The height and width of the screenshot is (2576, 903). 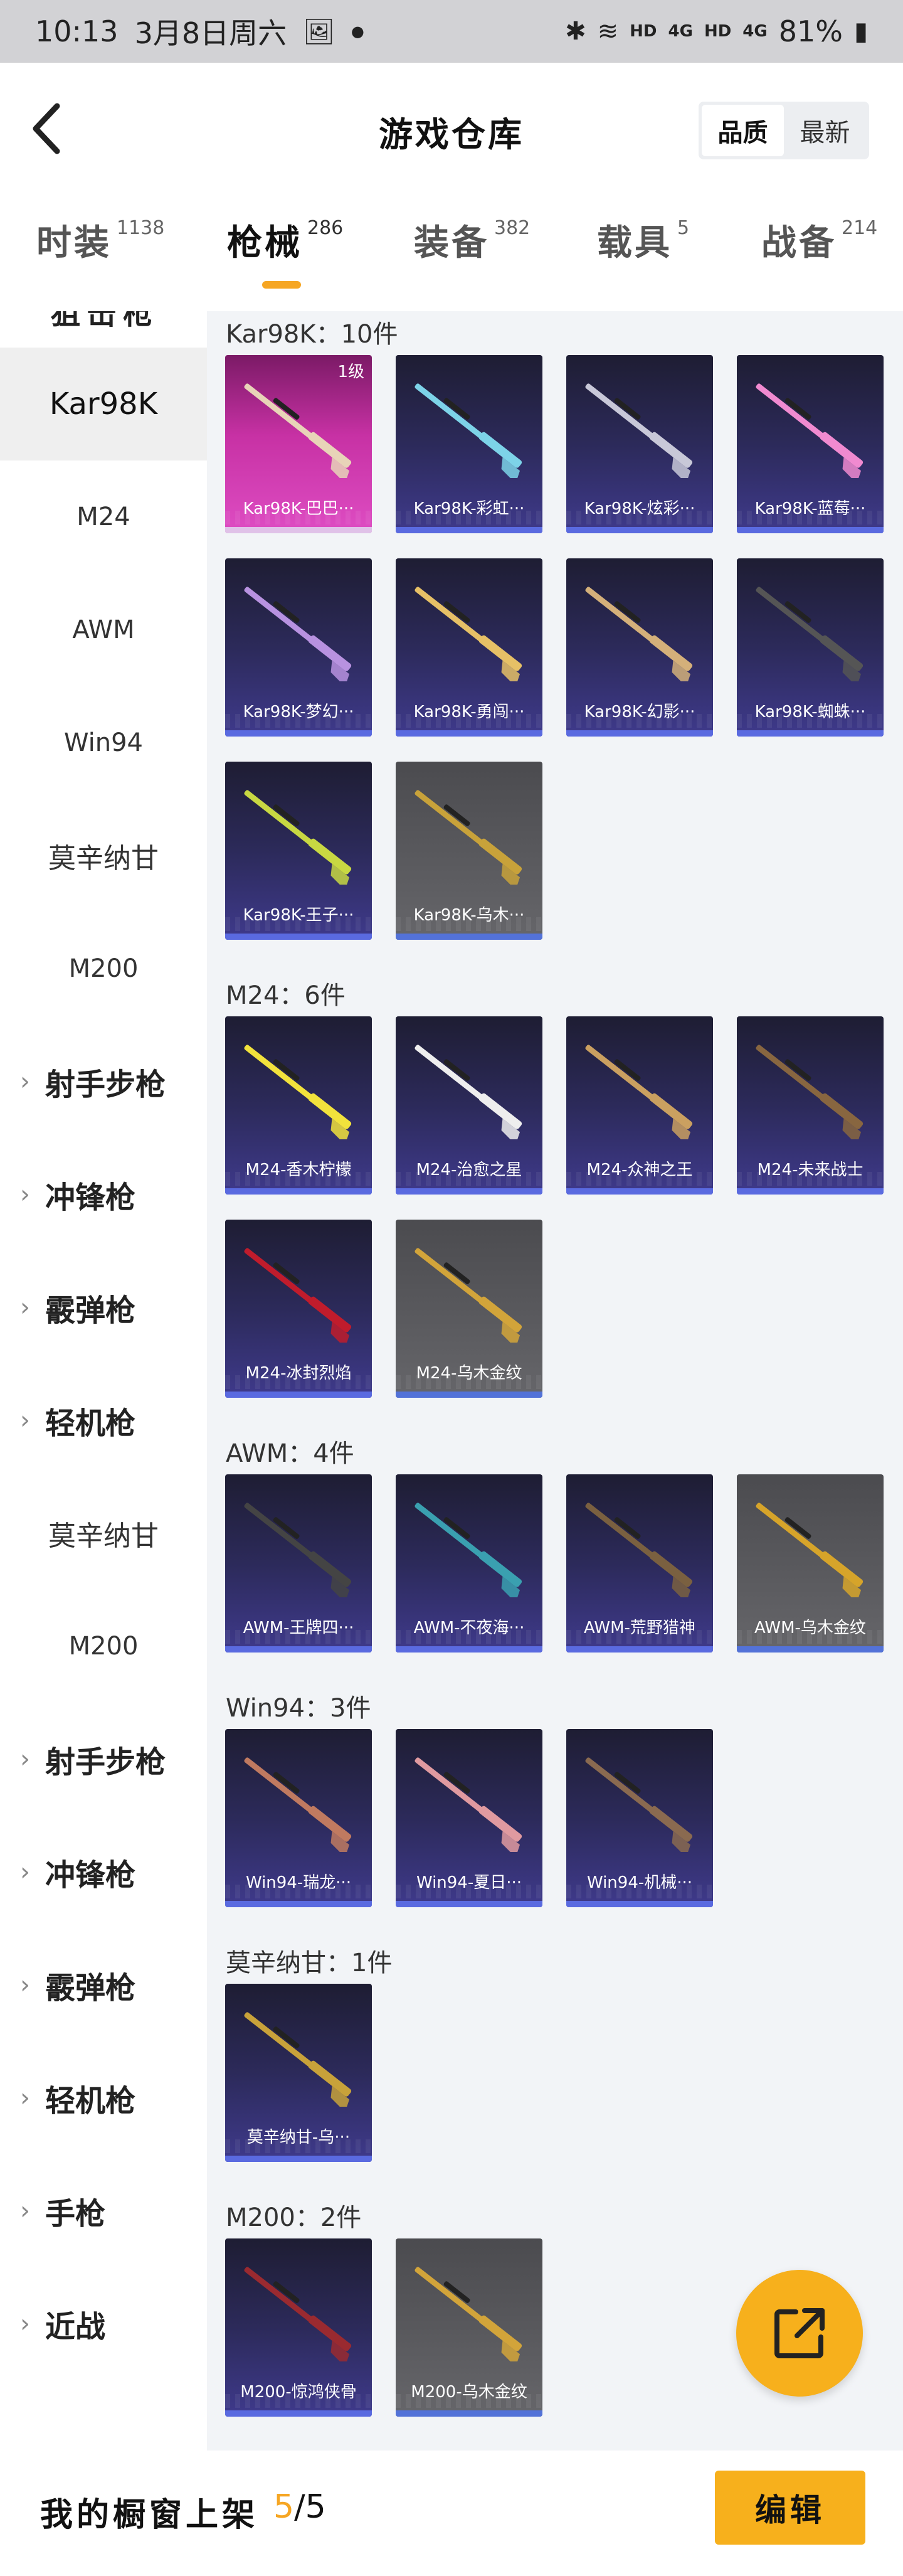 I want to click on sidebar-item-mosin: 莫辛纳甘, so click(x=103, y=855).